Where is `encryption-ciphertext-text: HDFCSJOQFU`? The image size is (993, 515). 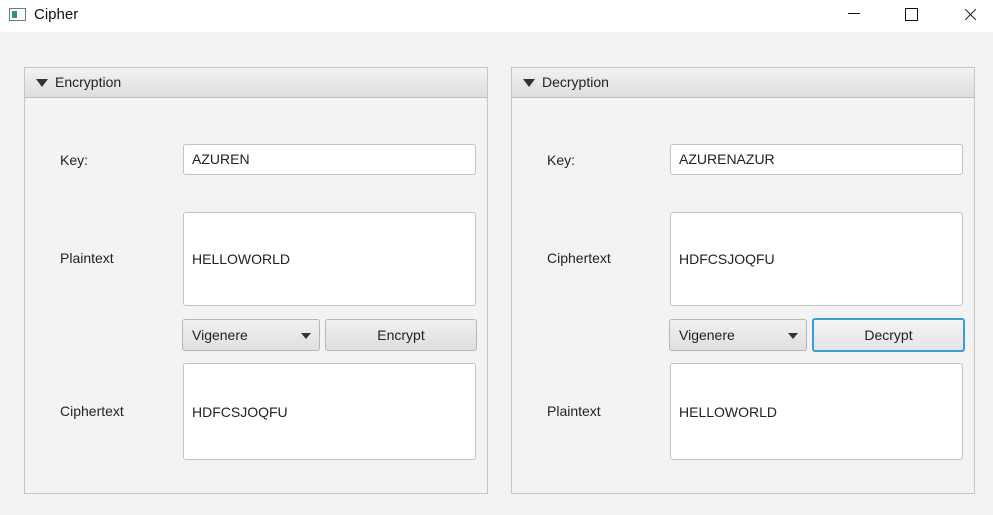
encryption-ciphertext-text: HDFCSJOQFU is located at coordinates (240, 411).